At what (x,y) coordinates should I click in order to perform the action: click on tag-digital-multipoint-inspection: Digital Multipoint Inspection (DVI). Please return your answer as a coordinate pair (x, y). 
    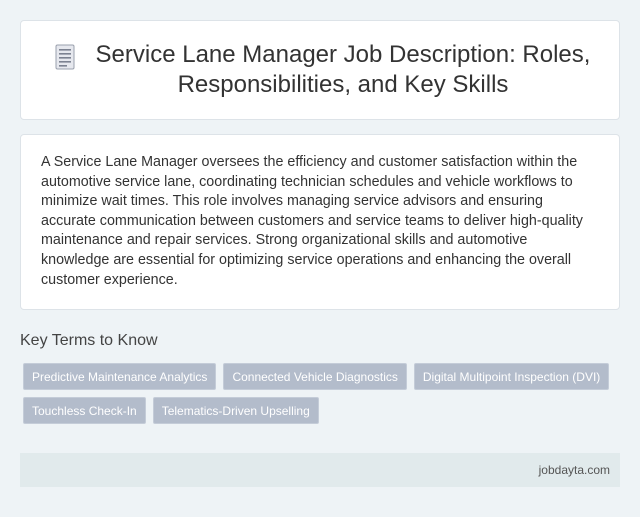
    Looking at the image, I should click on (511, 376).